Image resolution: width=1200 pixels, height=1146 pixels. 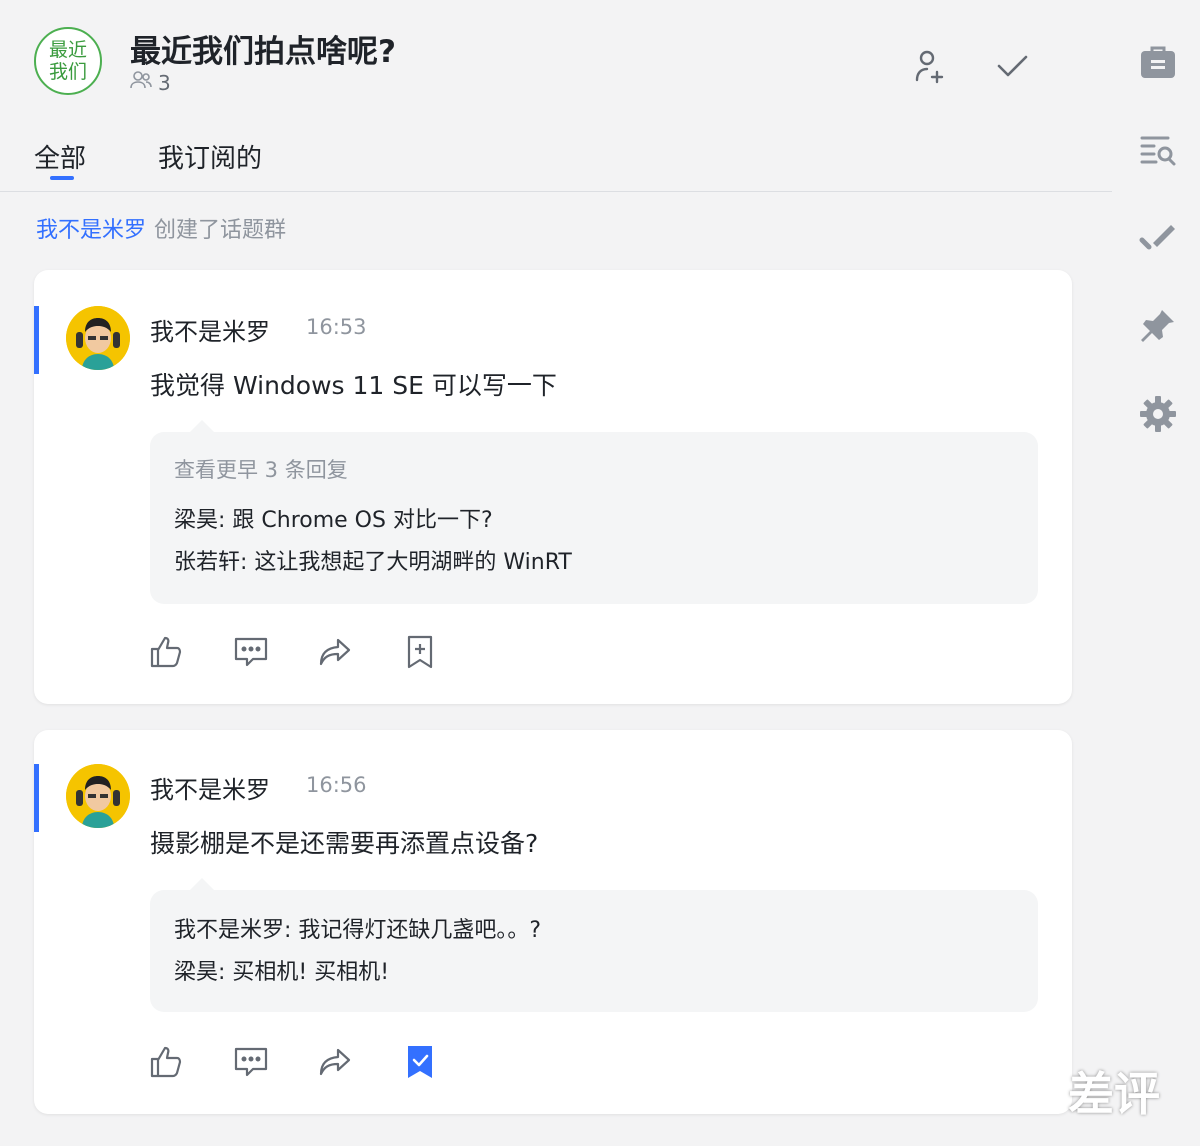 I want to click on reply-item: 梁昊: 买相机! 买相机!, so click(x=282, y=972).